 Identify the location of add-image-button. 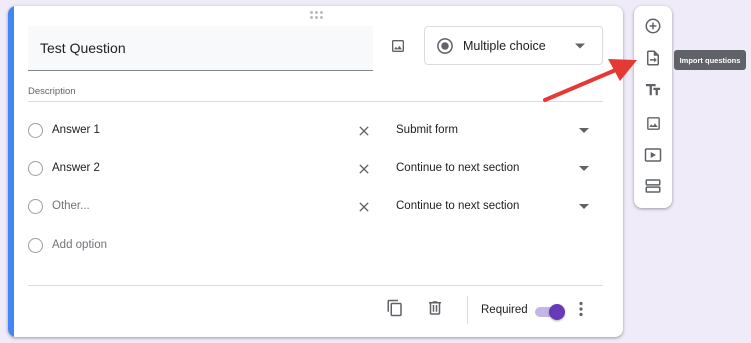
(653, 123).